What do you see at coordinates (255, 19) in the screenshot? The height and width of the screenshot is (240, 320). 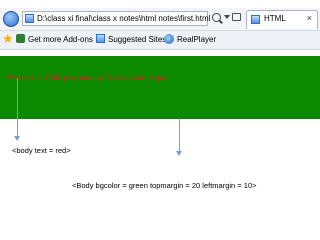 I see `tab-page-icon` at bounding box center [255, 19].